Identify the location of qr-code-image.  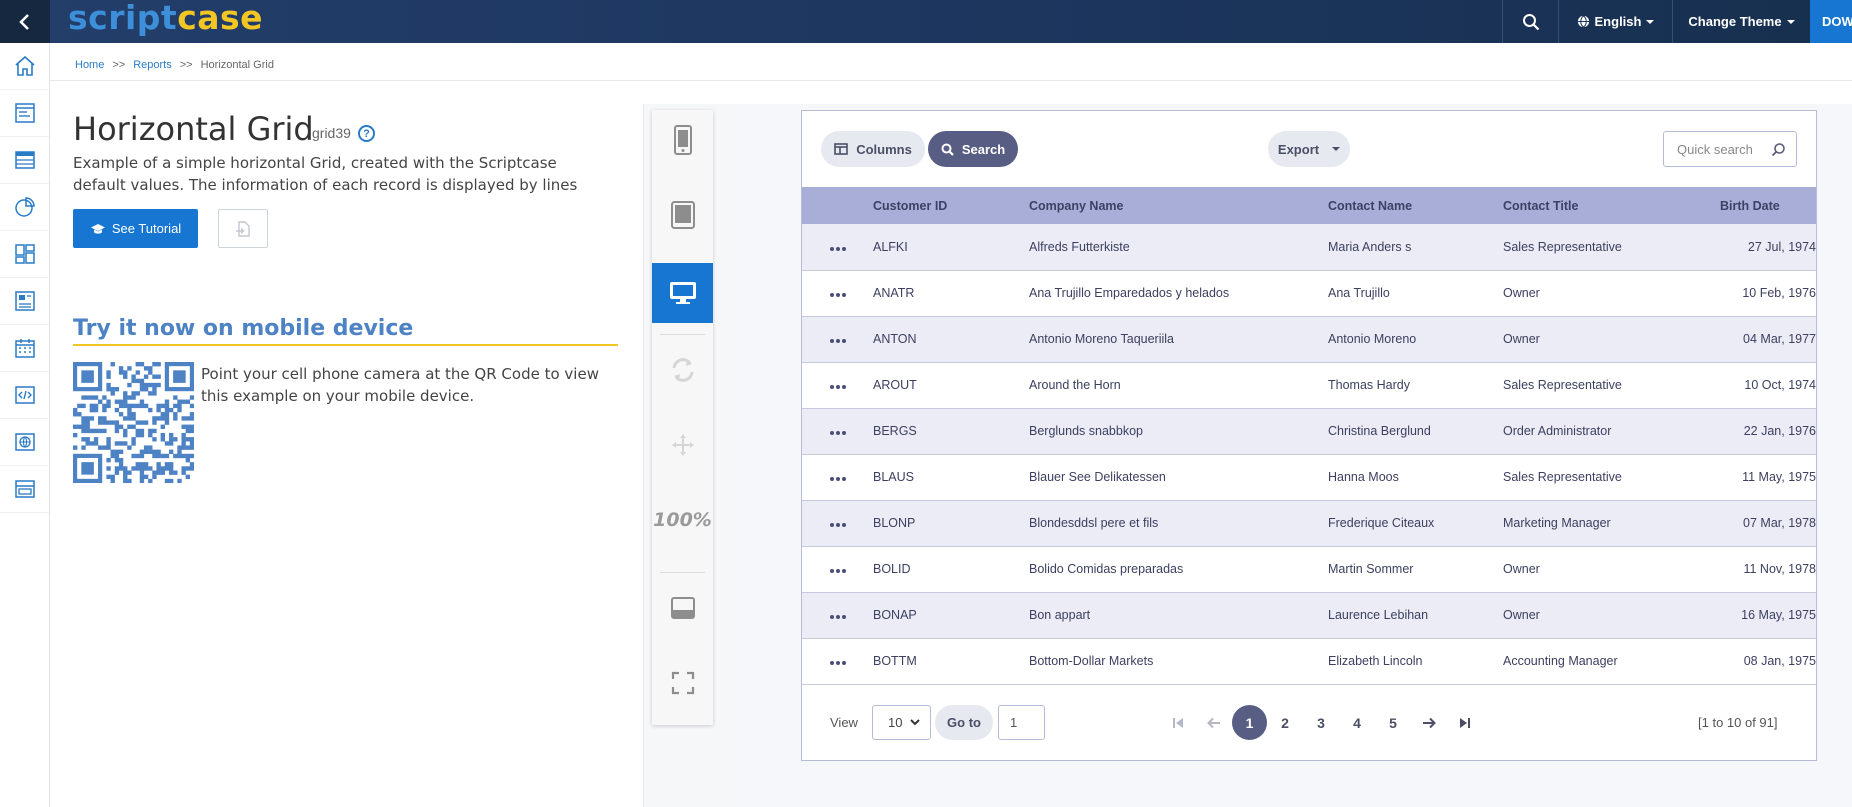
(133, 422).